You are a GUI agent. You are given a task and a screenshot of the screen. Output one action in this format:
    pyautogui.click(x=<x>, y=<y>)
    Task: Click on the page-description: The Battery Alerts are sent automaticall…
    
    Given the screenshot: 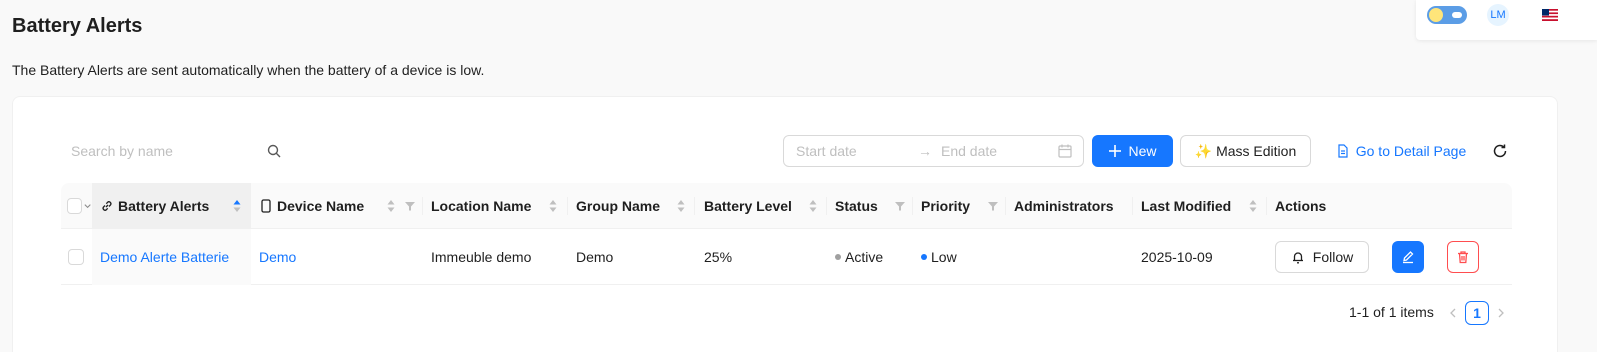 What is the action you would take?
    pyautogui.click(x=248, y=70)
    